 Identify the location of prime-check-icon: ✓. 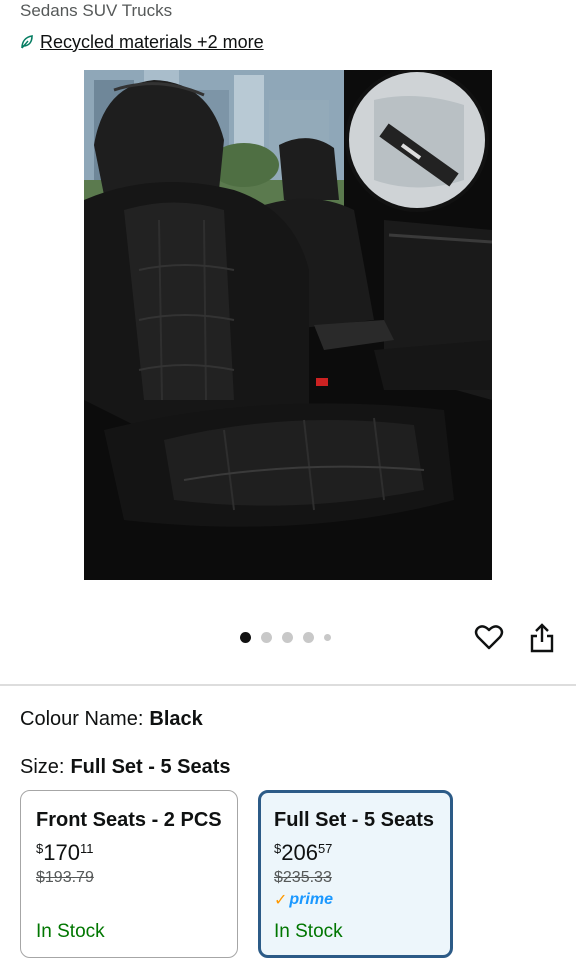
(281, 900).